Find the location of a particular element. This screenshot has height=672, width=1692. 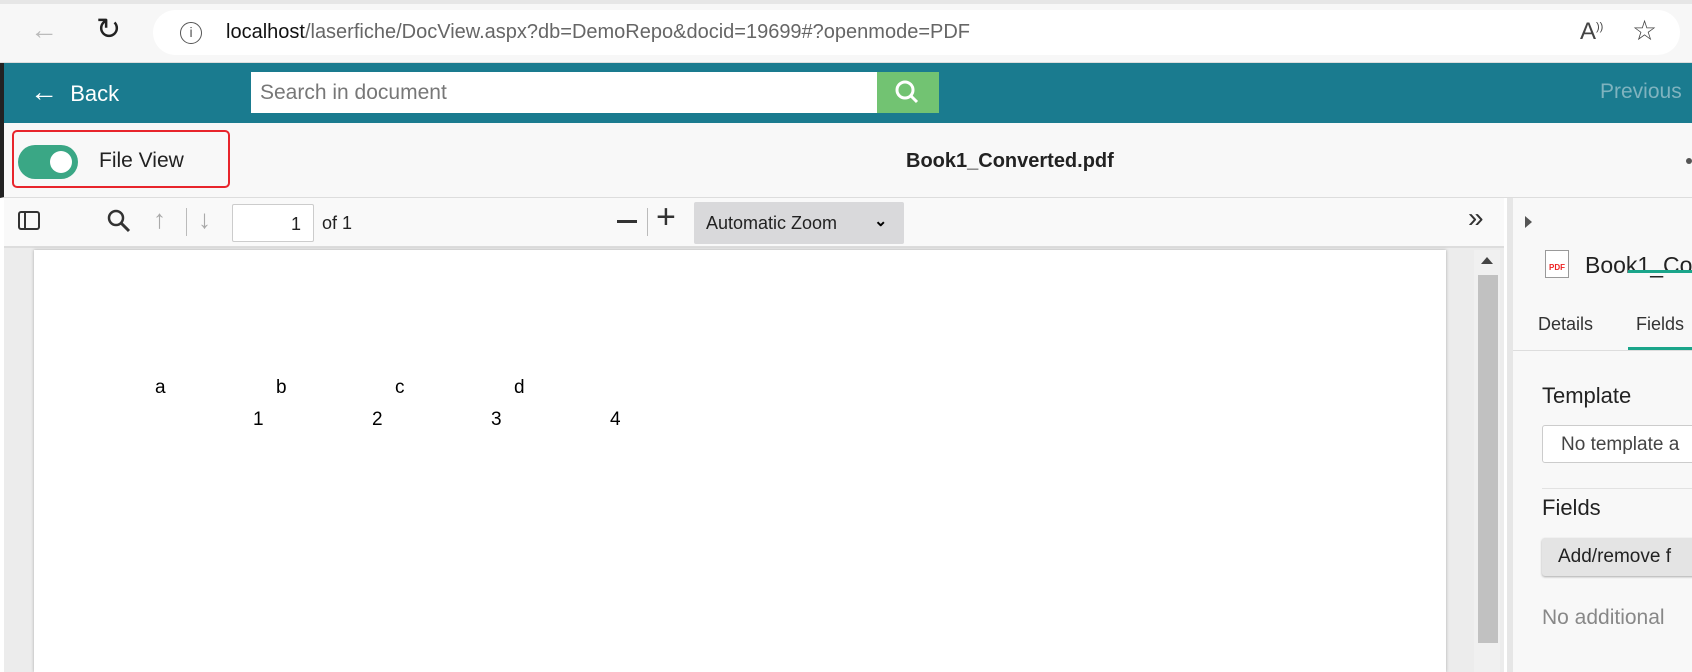

cell-4: 4 is located at coordinates (615, 419).